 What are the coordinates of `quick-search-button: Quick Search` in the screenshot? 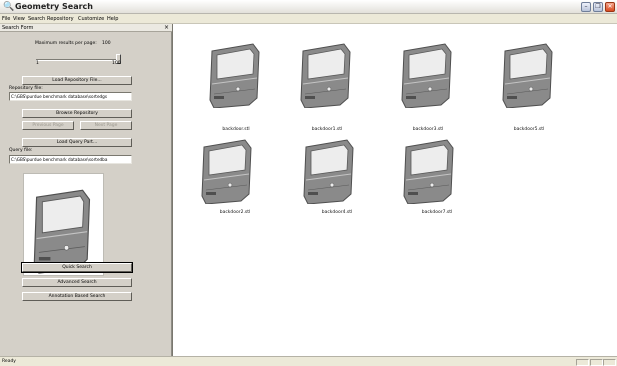 It's located at (77, 267).